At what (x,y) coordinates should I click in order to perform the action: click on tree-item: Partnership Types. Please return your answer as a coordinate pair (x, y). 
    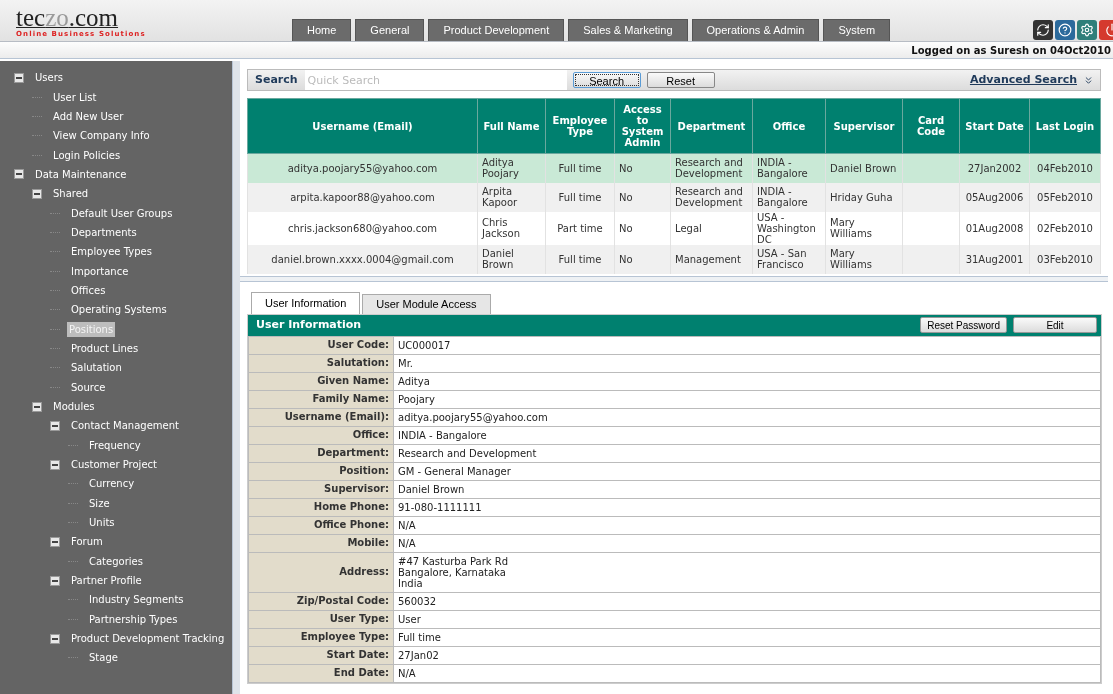
    Looking at the image, I should click on (133, 619).